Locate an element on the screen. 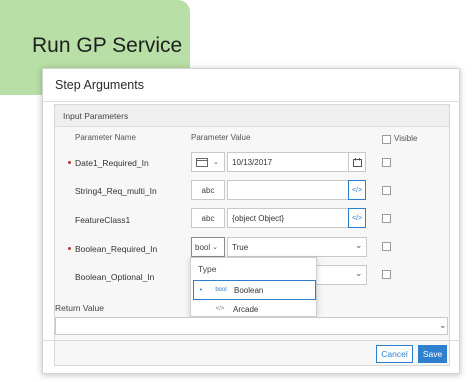  dropdown-header: Type is located at coordinates (207, 269).